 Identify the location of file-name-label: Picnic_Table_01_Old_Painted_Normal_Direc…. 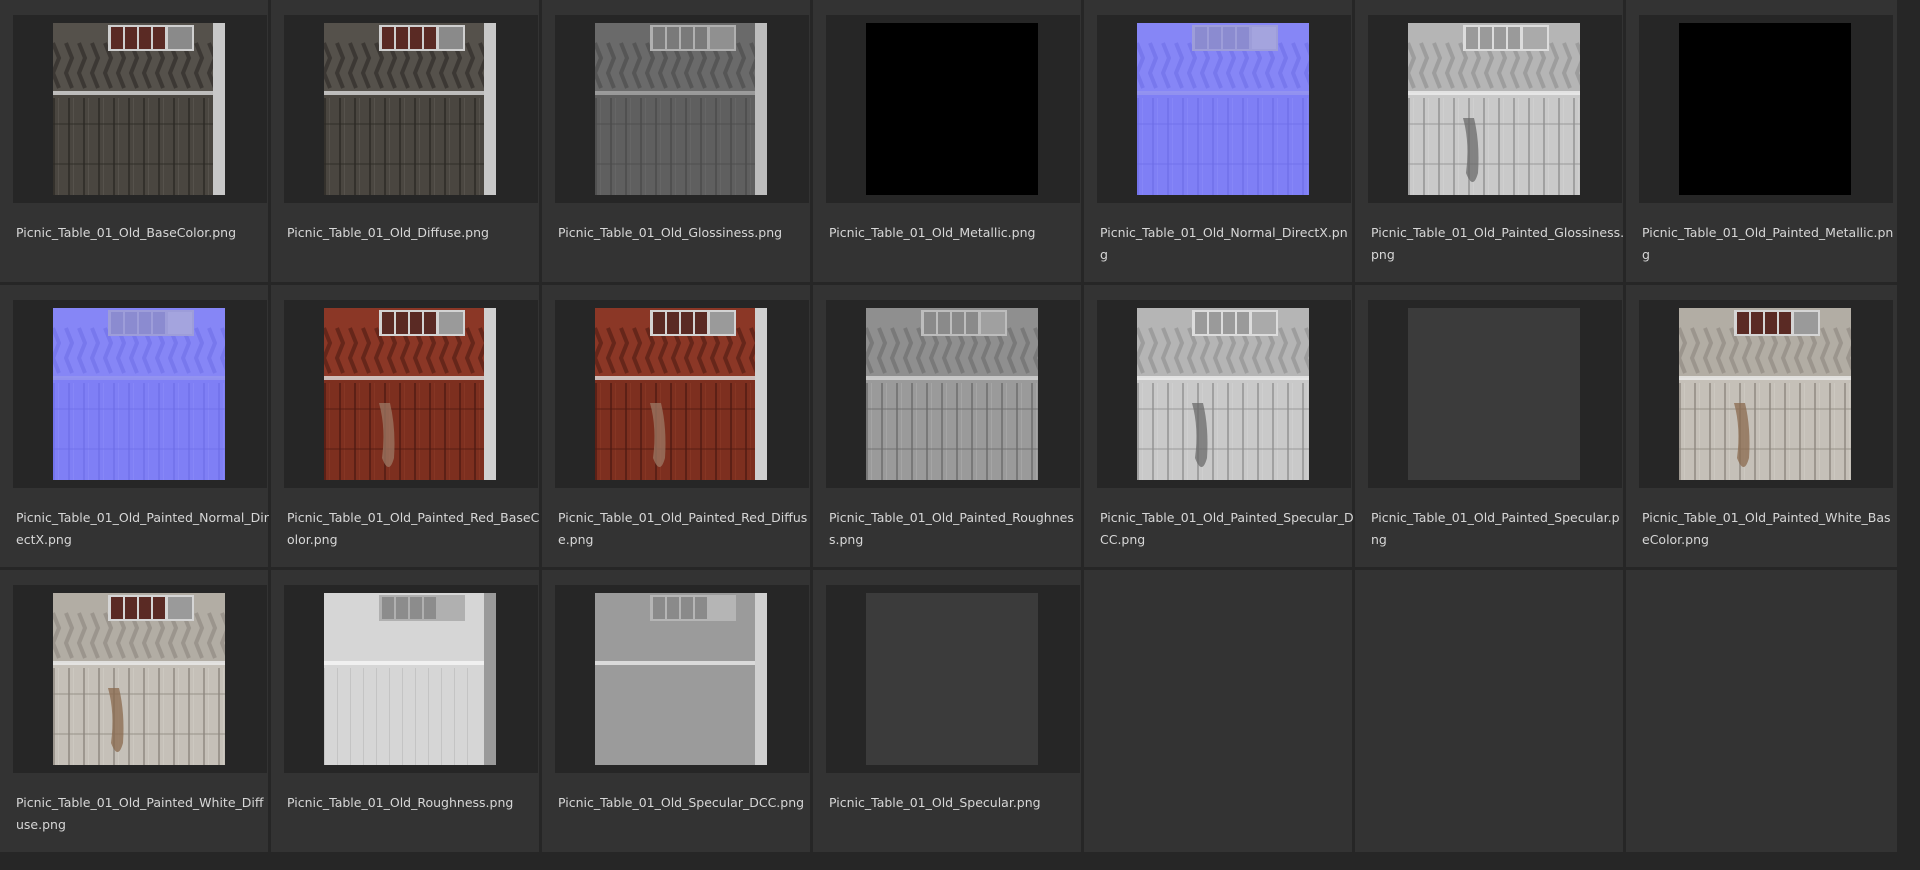
(142, 528).